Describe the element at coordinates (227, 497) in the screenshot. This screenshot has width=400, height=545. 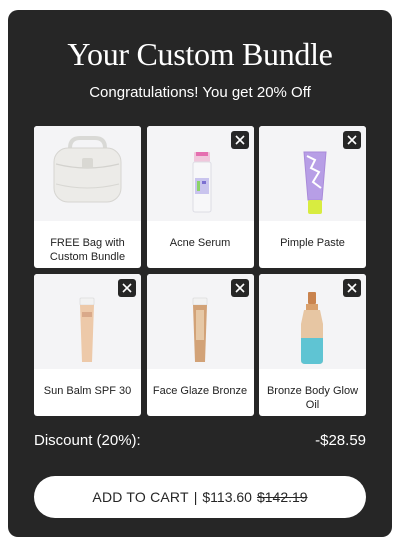
I see `bundle-price: $113.60` at that location.